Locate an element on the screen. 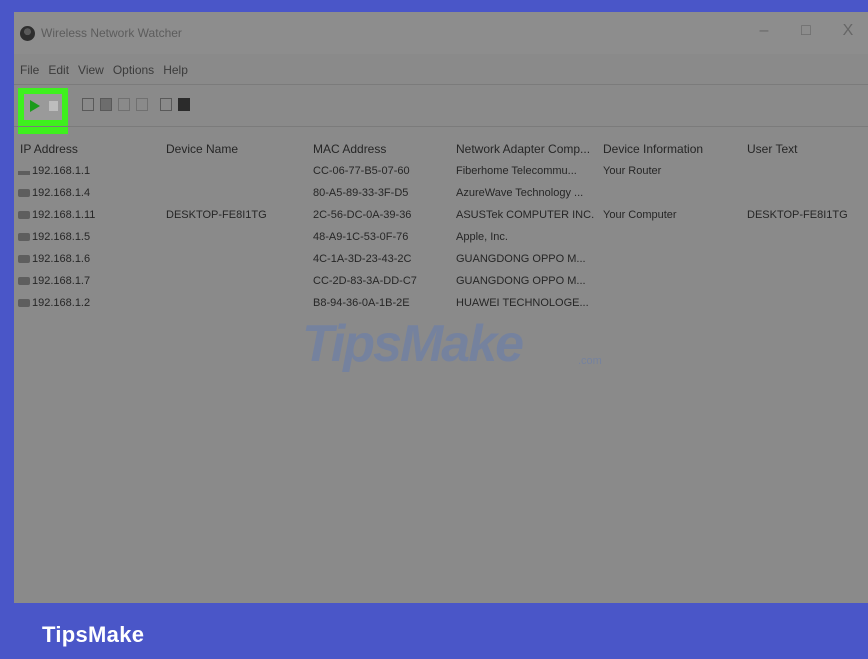 The image size is (868, 659). find-icon is located at coordinates (166, 104).